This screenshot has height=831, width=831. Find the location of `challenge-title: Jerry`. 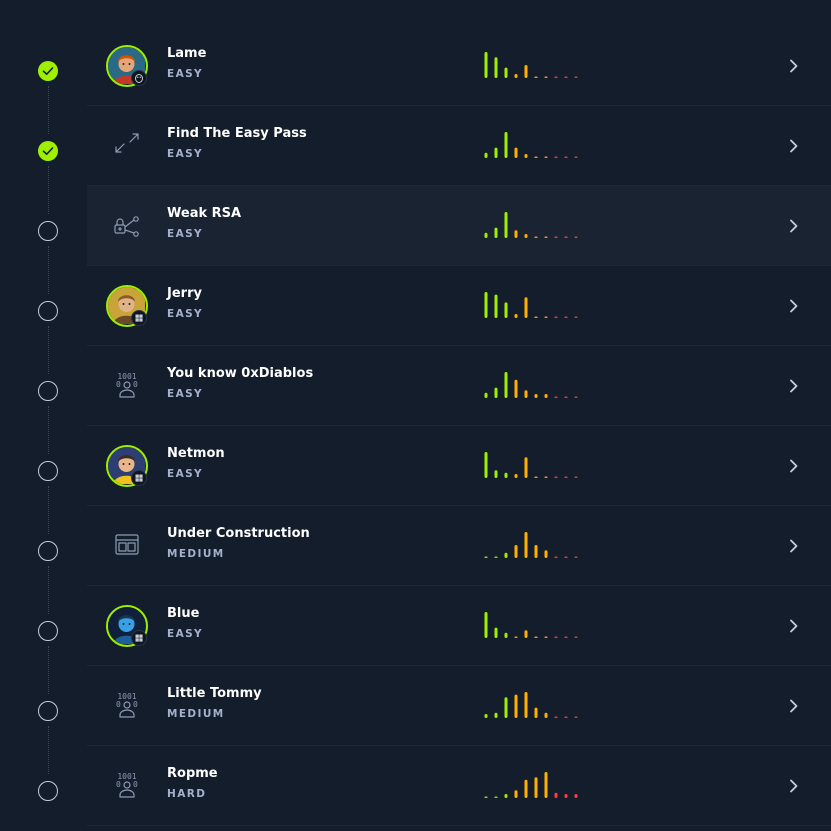

challenge-title: Jerry is located at coordinates (184, 293).